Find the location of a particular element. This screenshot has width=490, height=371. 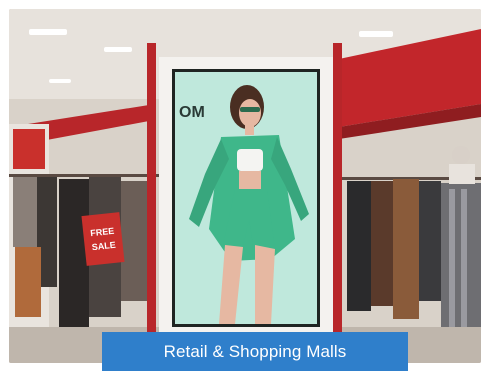

screen-ad-text: OM is located at coordinates (192, 112).